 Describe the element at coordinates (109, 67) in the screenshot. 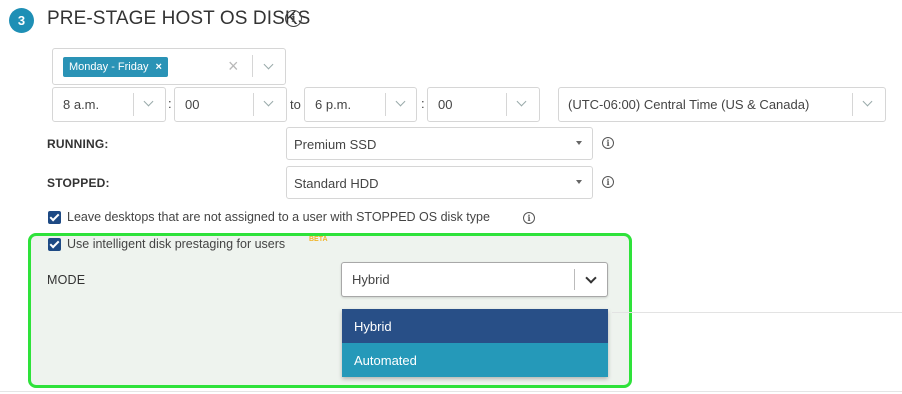

I see `day-range-tag-label: Monday - Friday` at that location.